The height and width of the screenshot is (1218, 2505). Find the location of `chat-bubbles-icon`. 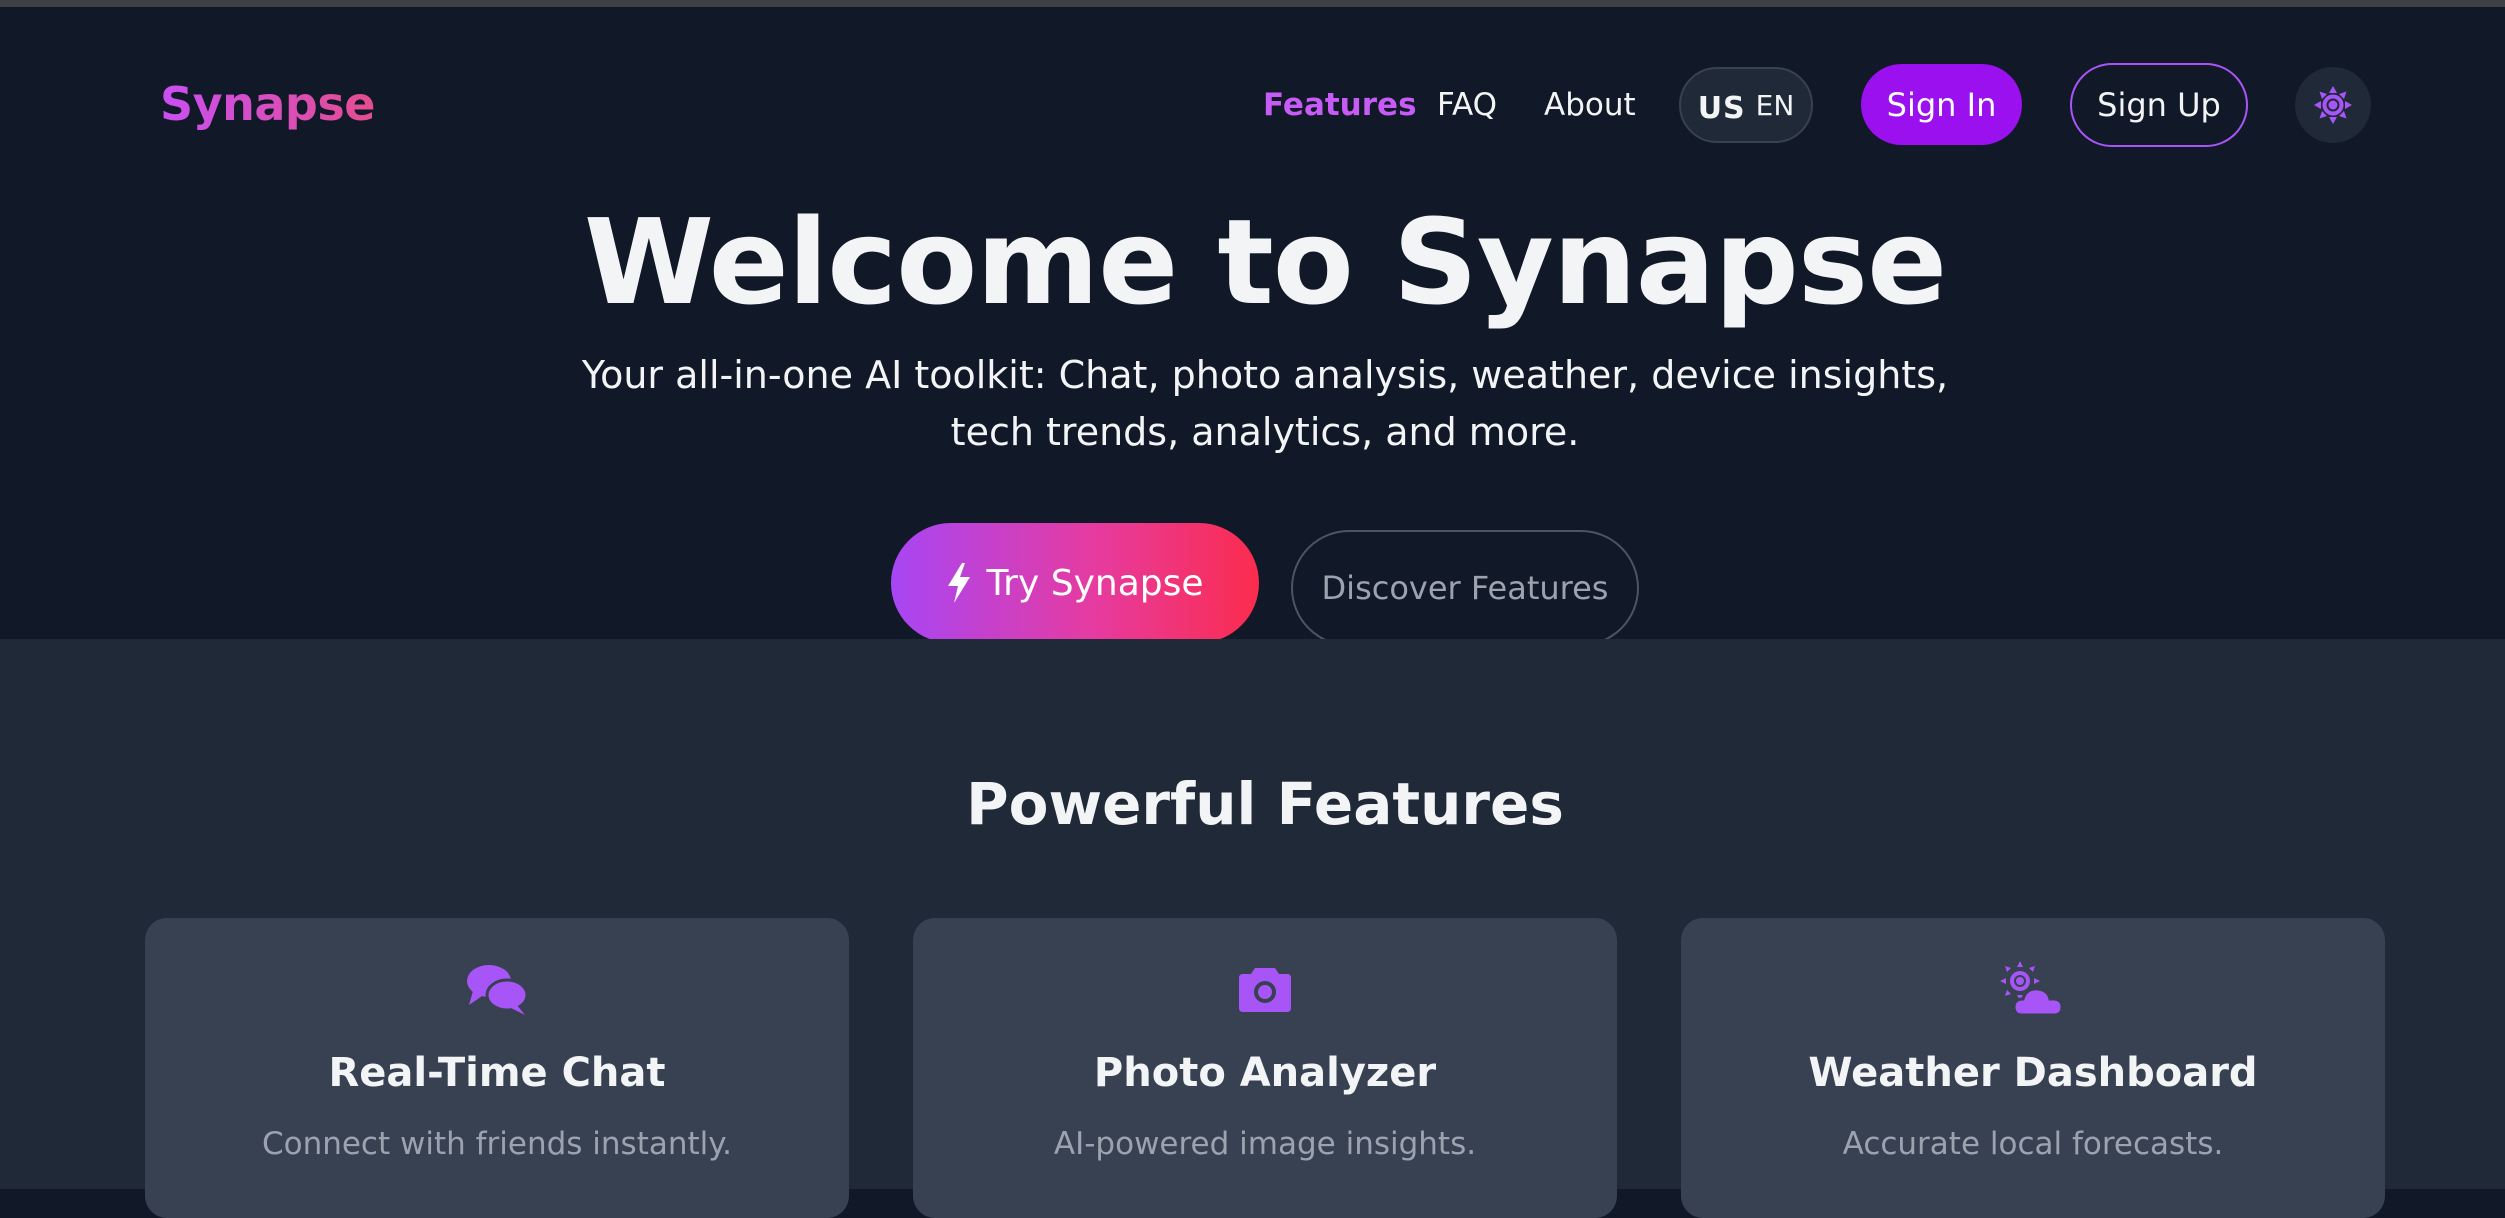

chat-bubbles-icon is located at coordinates (498, 990).